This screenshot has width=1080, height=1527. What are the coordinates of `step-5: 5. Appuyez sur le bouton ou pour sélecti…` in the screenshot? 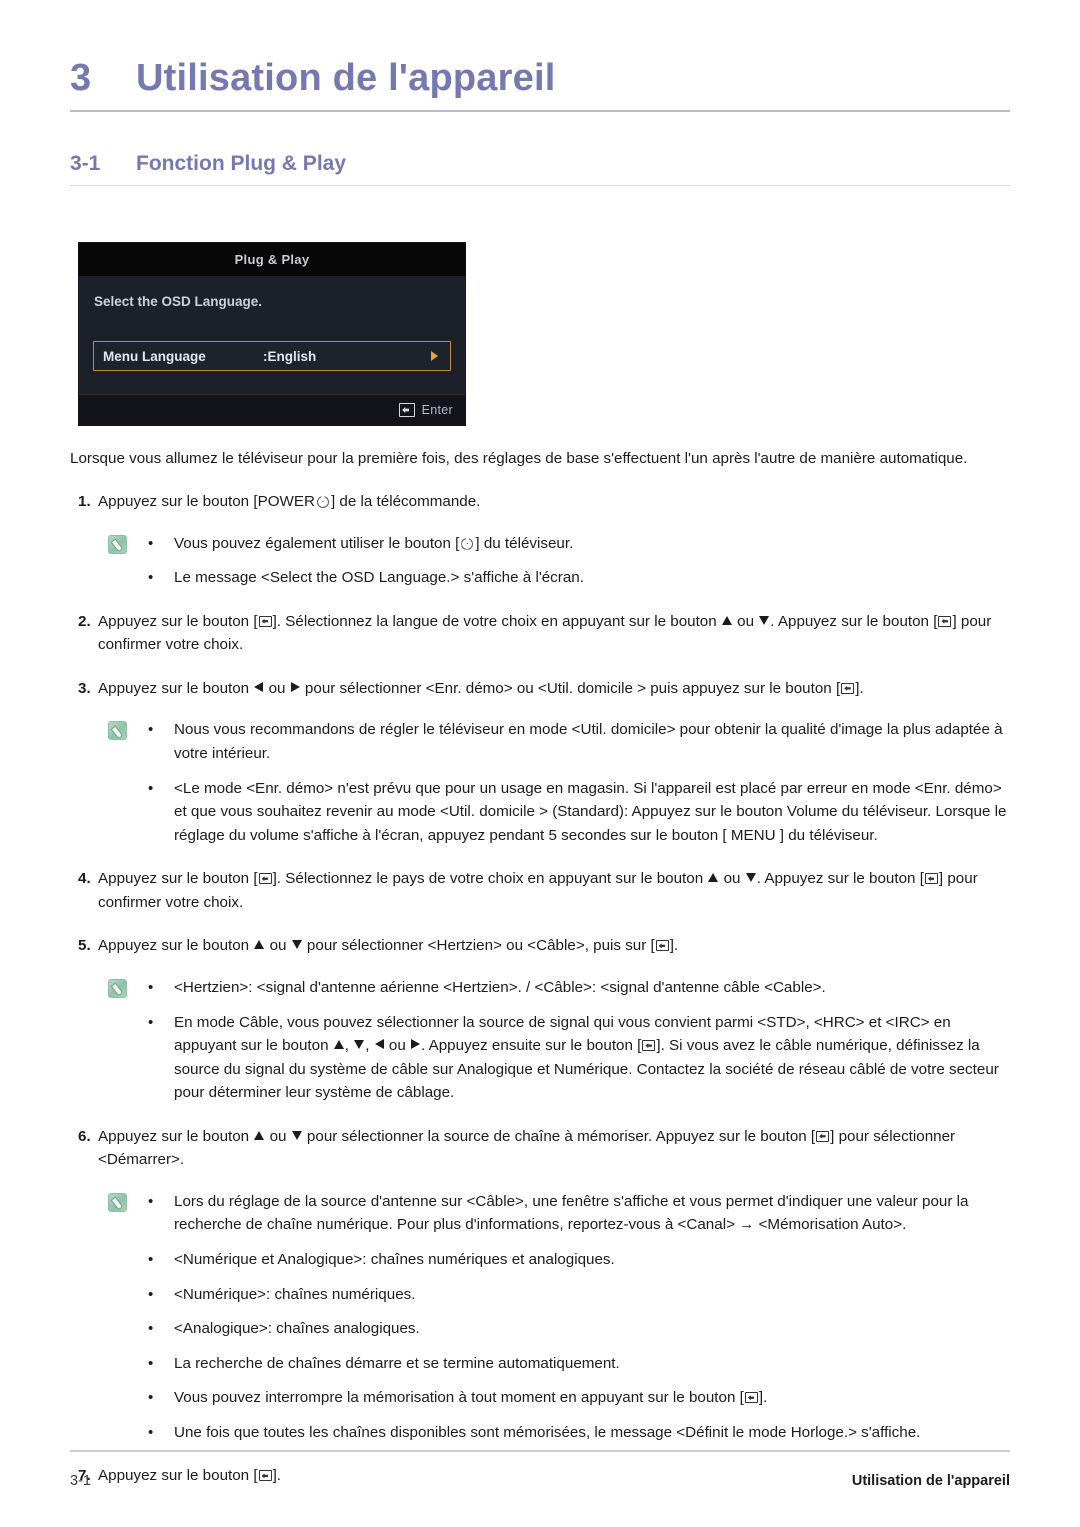 It's located at (540, 946).